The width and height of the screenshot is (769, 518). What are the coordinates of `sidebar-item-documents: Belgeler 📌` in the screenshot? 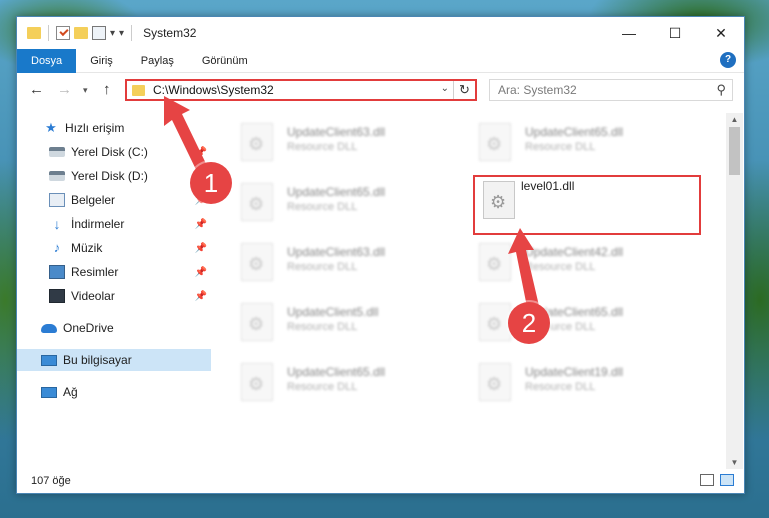 It's located at (114, 200).